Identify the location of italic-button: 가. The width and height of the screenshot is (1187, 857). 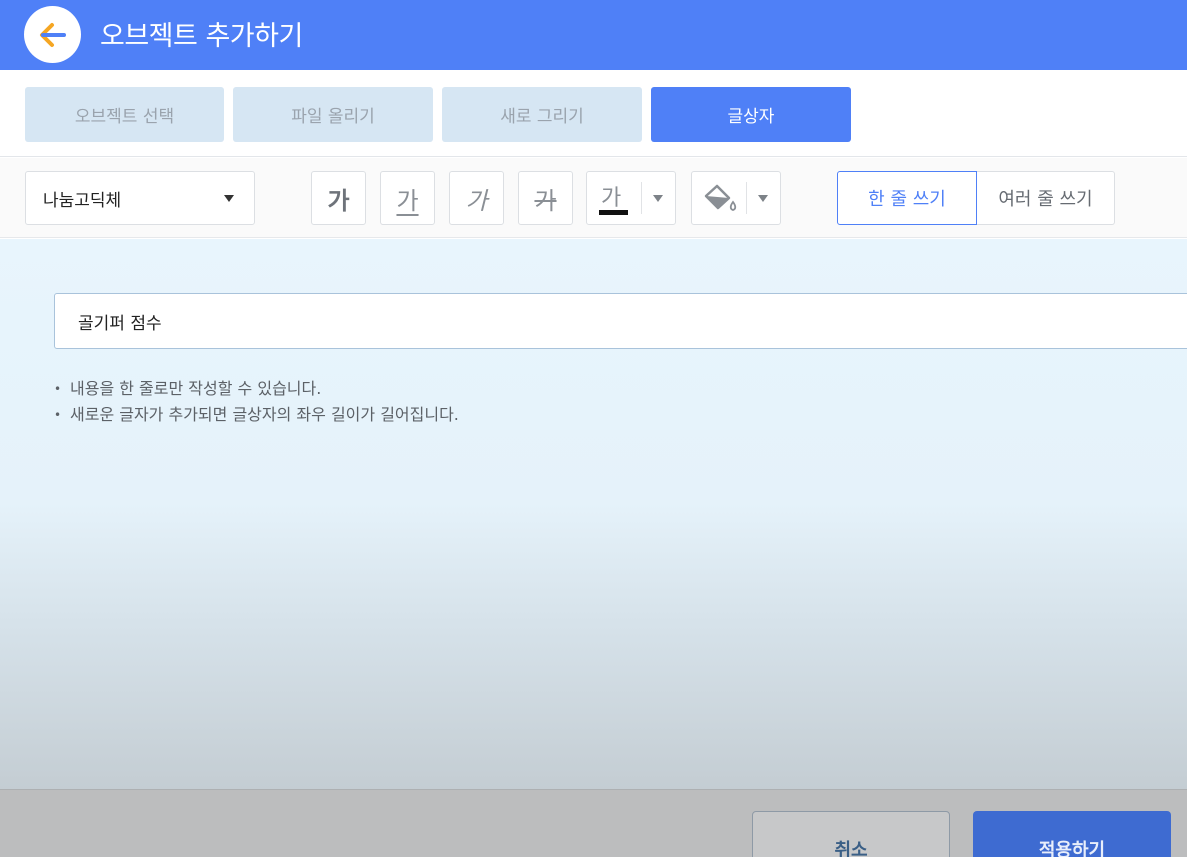
(476, 198).